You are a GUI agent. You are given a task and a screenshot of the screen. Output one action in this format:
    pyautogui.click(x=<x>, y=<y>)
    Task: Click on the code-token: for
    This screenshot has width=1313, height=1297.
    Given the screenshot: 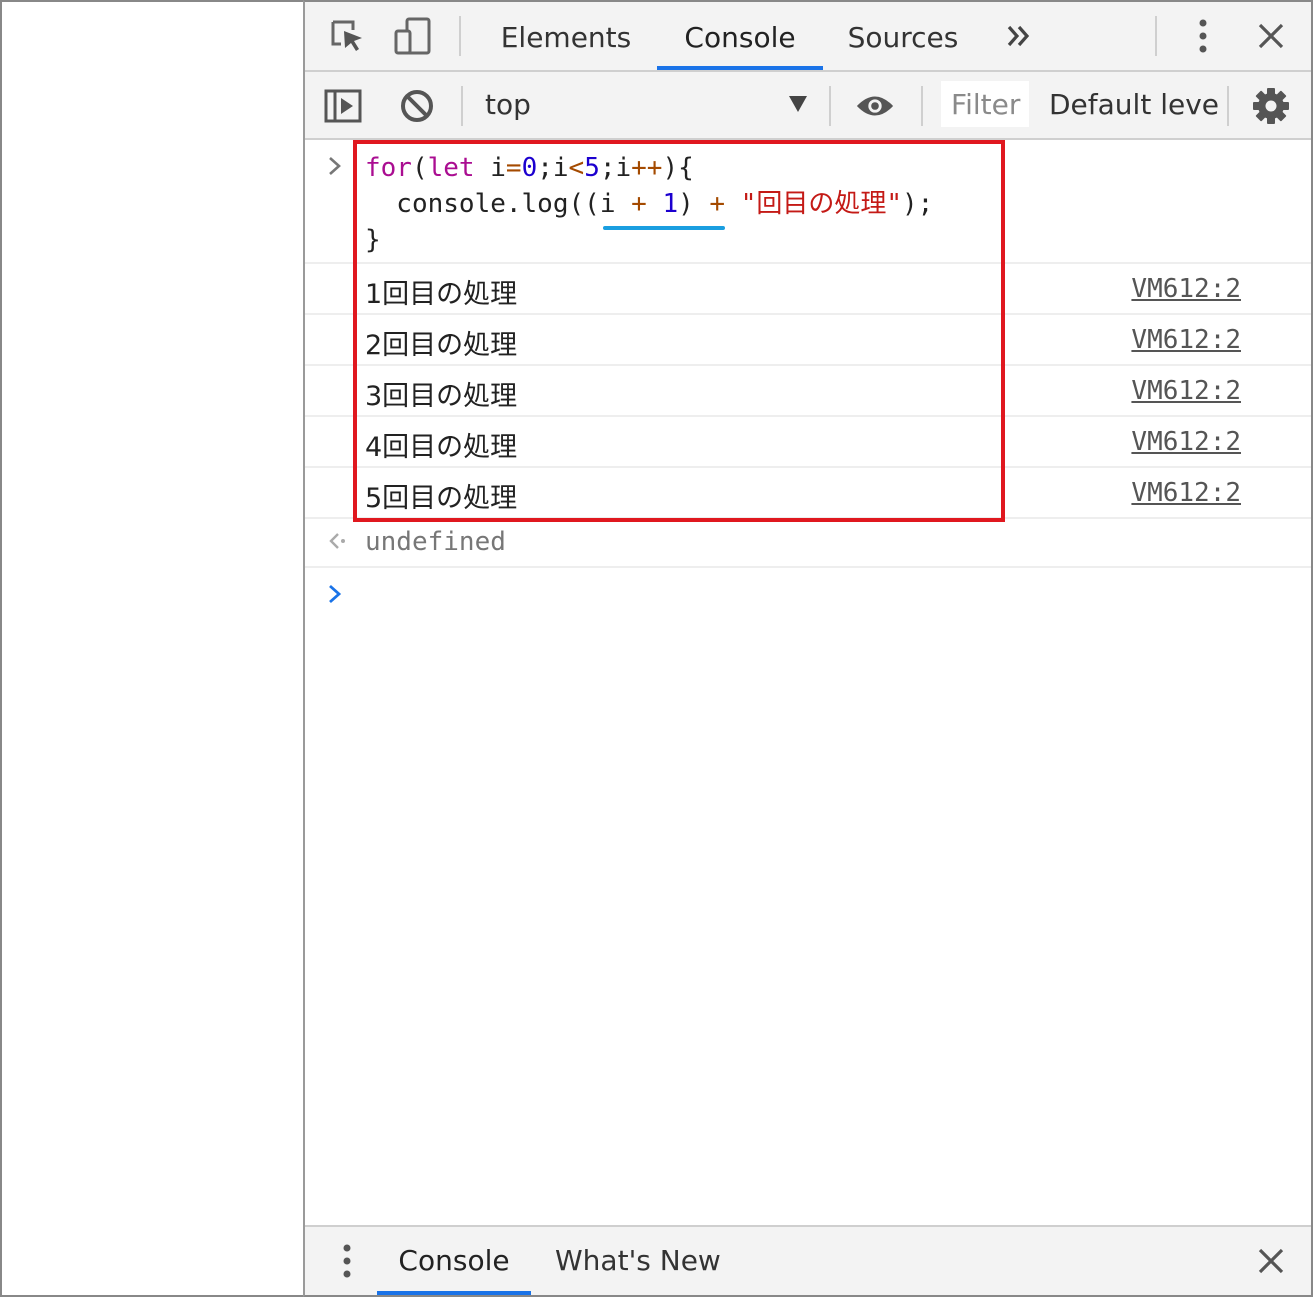 What is the action you would take?
    pyautogui.click(x=388, y=168)
    